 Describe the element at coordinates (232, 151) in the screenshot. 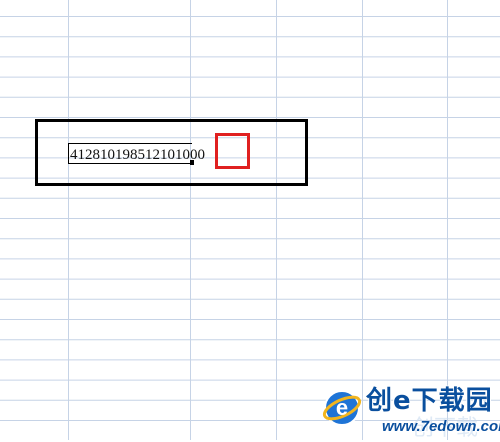

I see `trailing-zeros-highlight` at that location.